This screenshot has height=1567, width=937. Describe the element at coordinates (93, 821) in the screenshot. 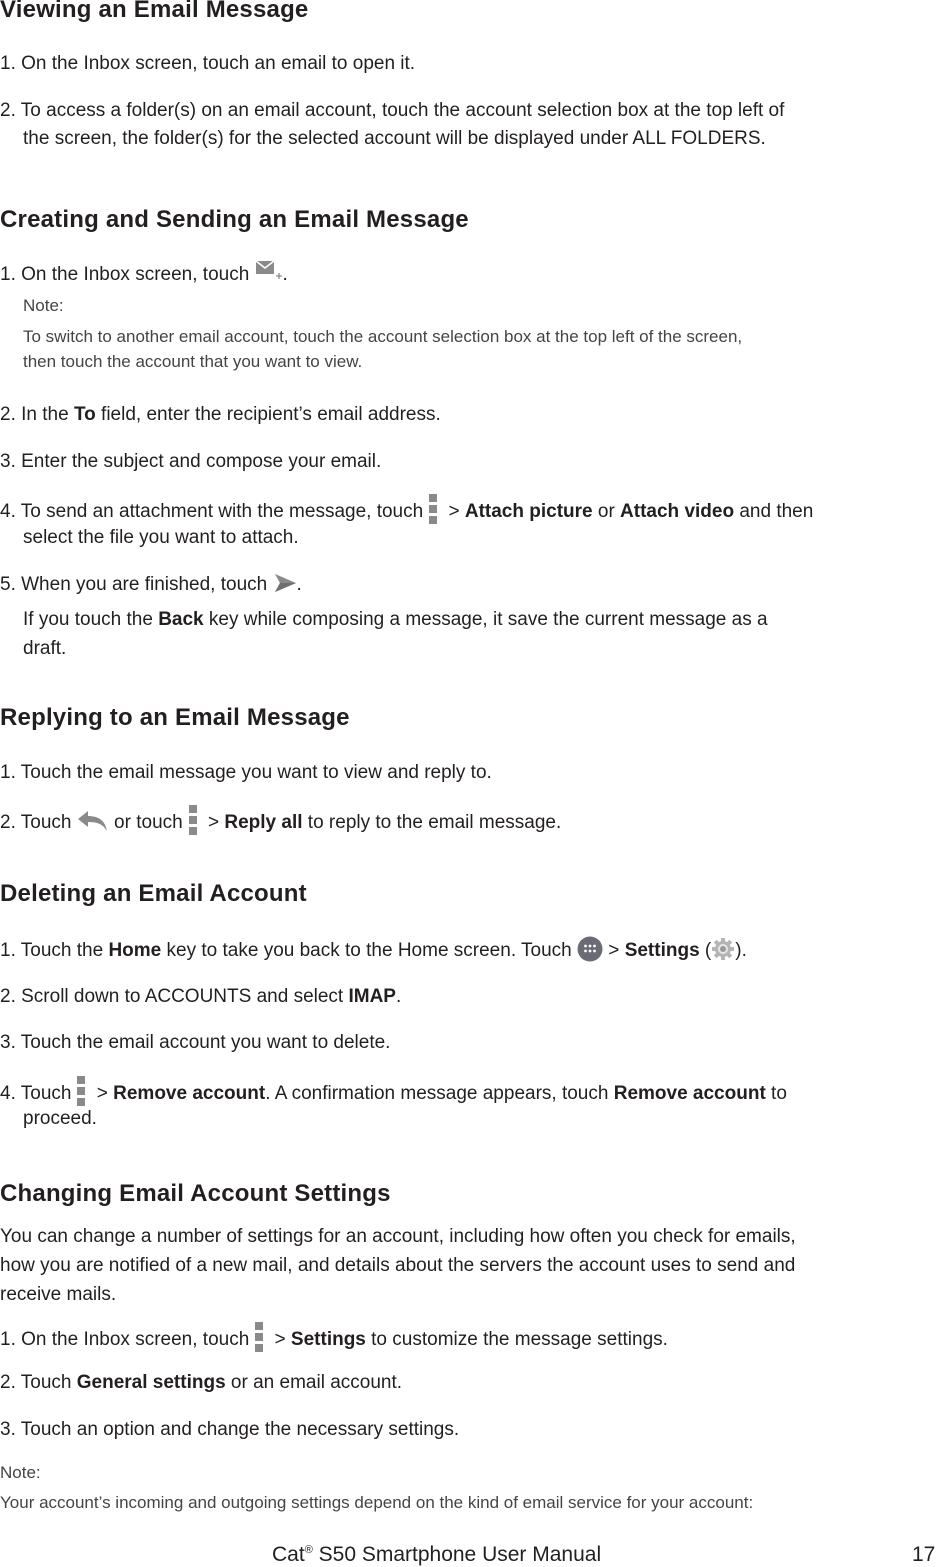

I see `reply-icon` at that location.